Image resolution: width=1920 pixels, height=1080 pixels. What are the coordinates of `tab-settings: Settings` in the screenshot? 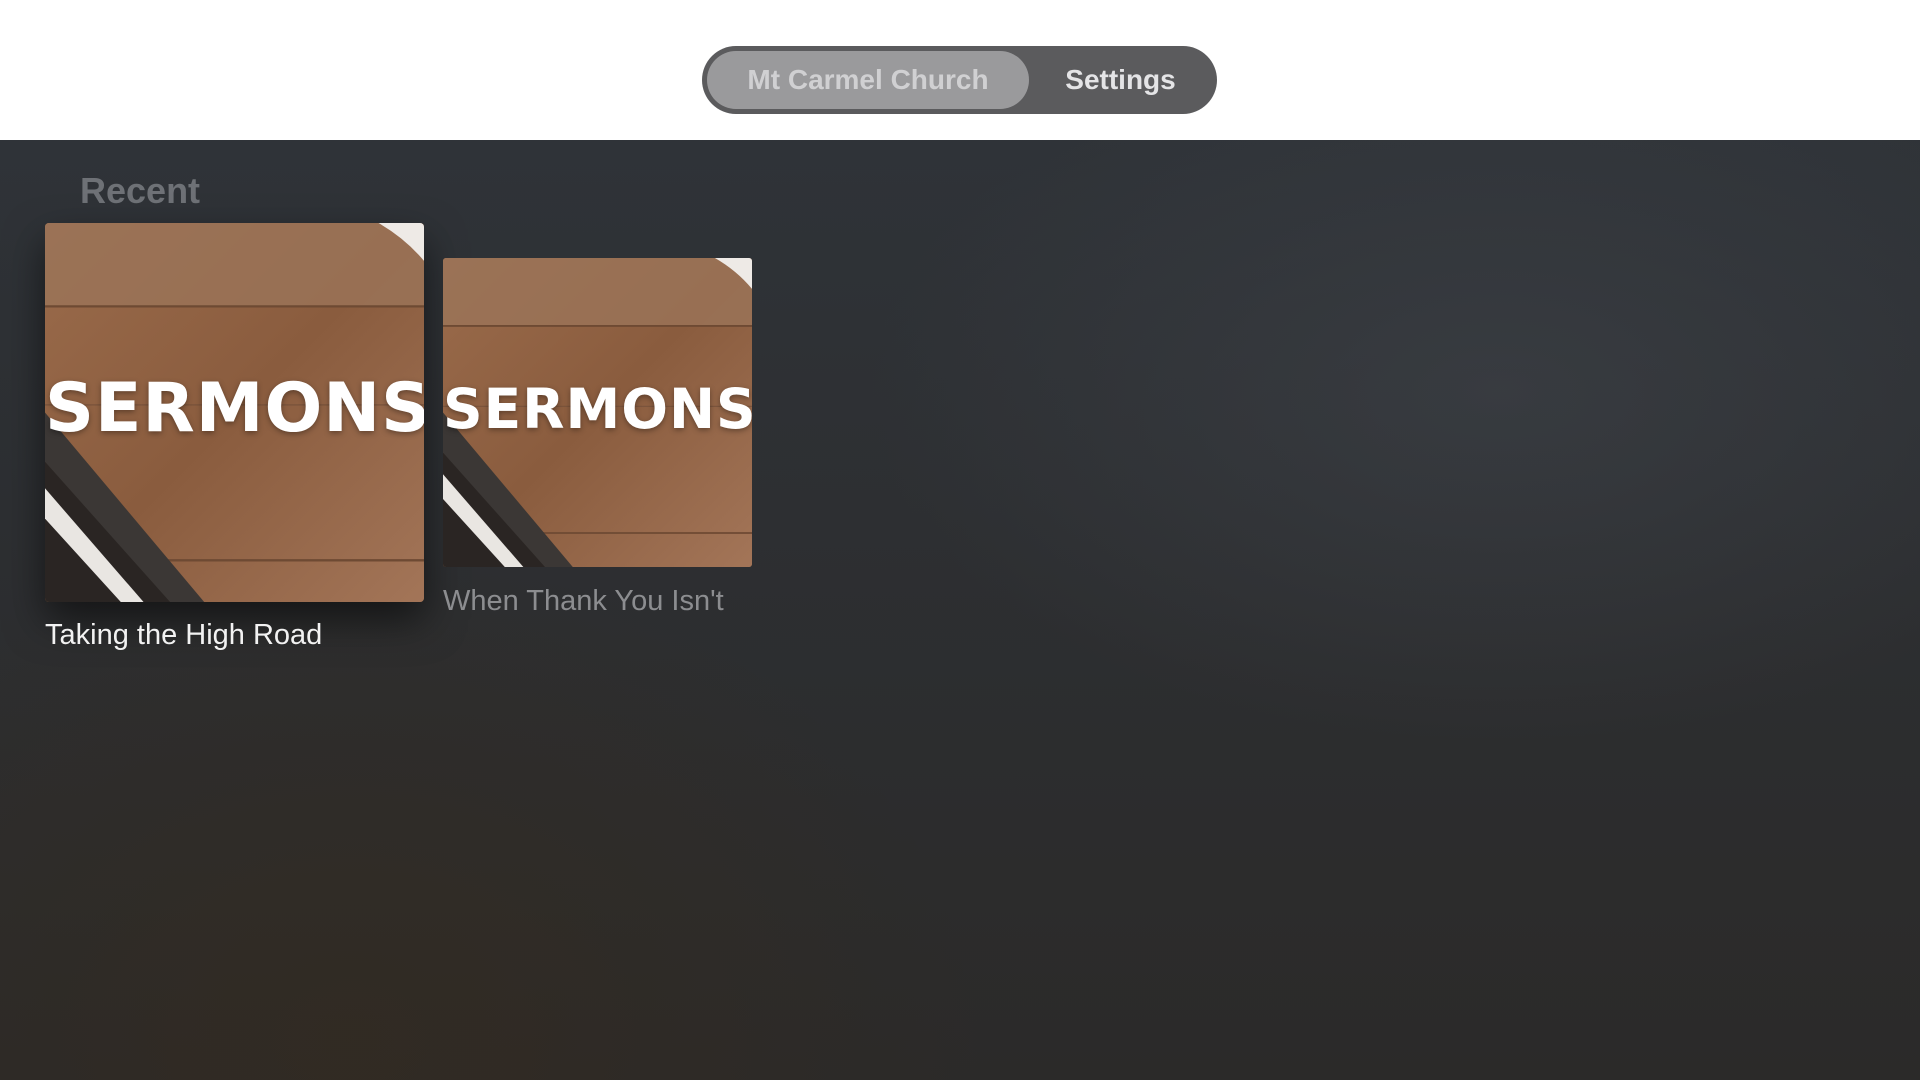 It's located at (1120, 80).